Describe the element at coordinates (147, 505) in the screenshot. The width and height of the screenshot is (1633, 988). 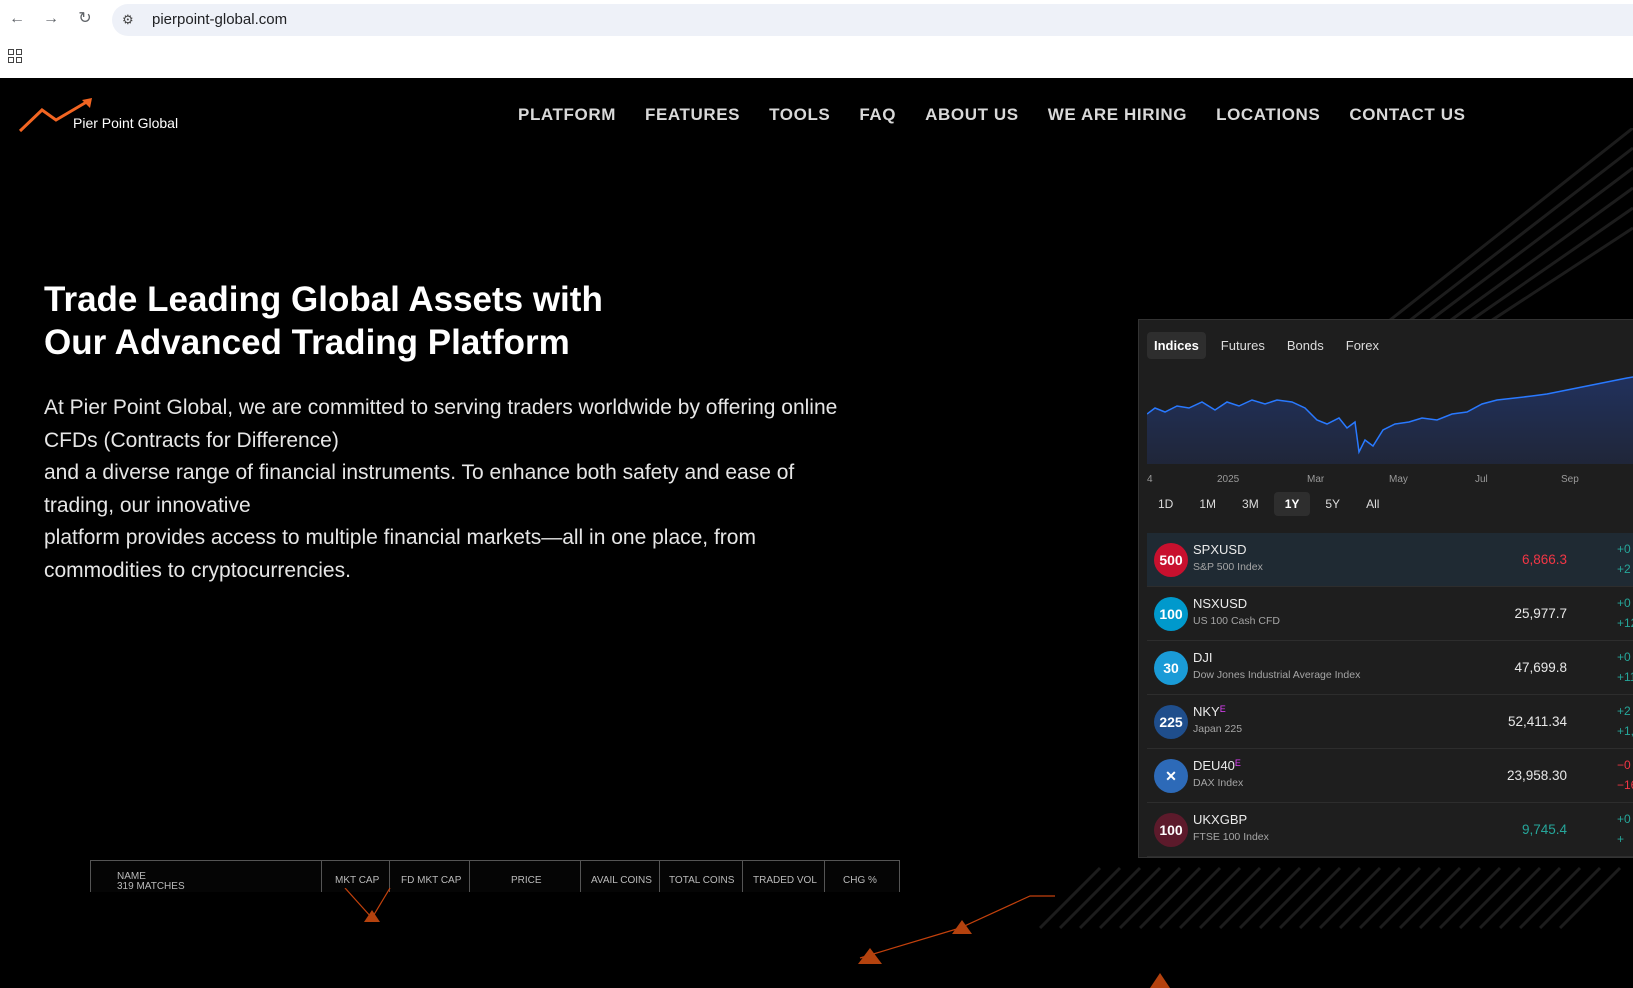
I see `hero-line: trading, our innovative` at that location.